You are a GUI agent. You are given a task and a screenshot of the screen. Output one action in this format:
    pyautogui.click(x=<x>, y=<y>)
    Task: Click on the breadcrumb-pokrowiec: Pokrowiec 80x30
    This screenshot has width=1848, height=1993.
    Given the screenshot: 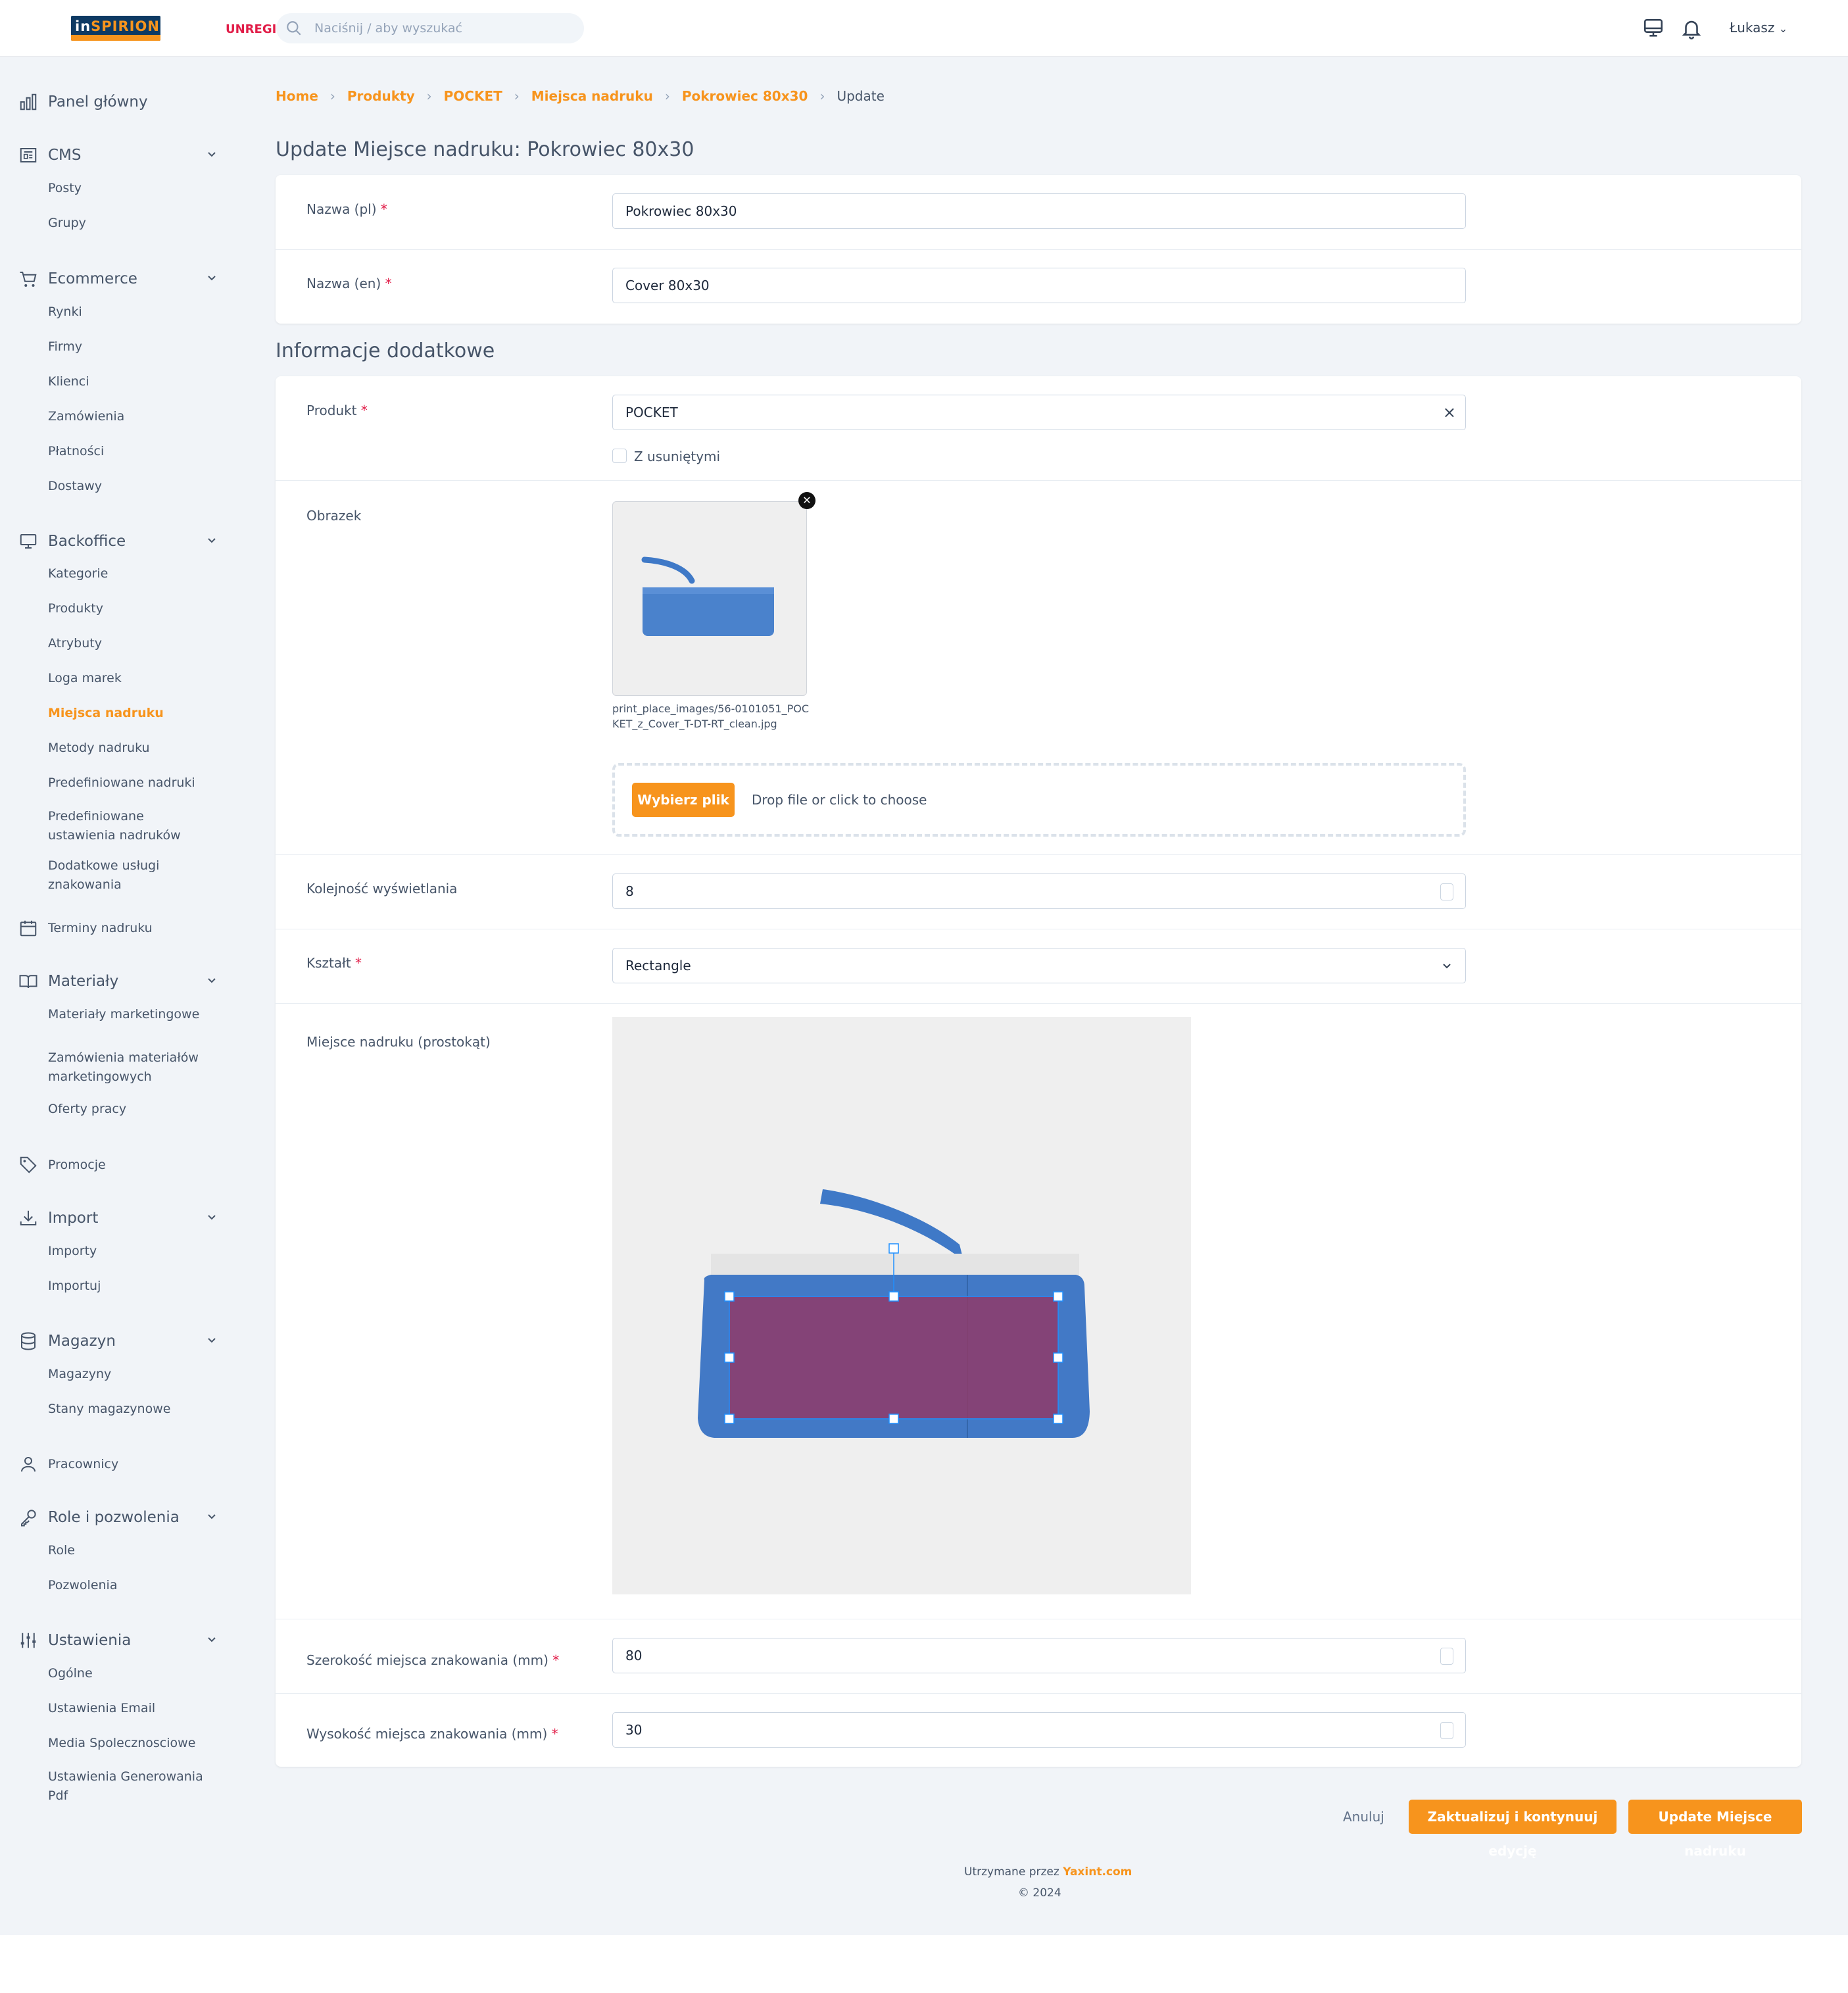 What is the action you would take?
    pyautogui.click(x=745, y=96)
    